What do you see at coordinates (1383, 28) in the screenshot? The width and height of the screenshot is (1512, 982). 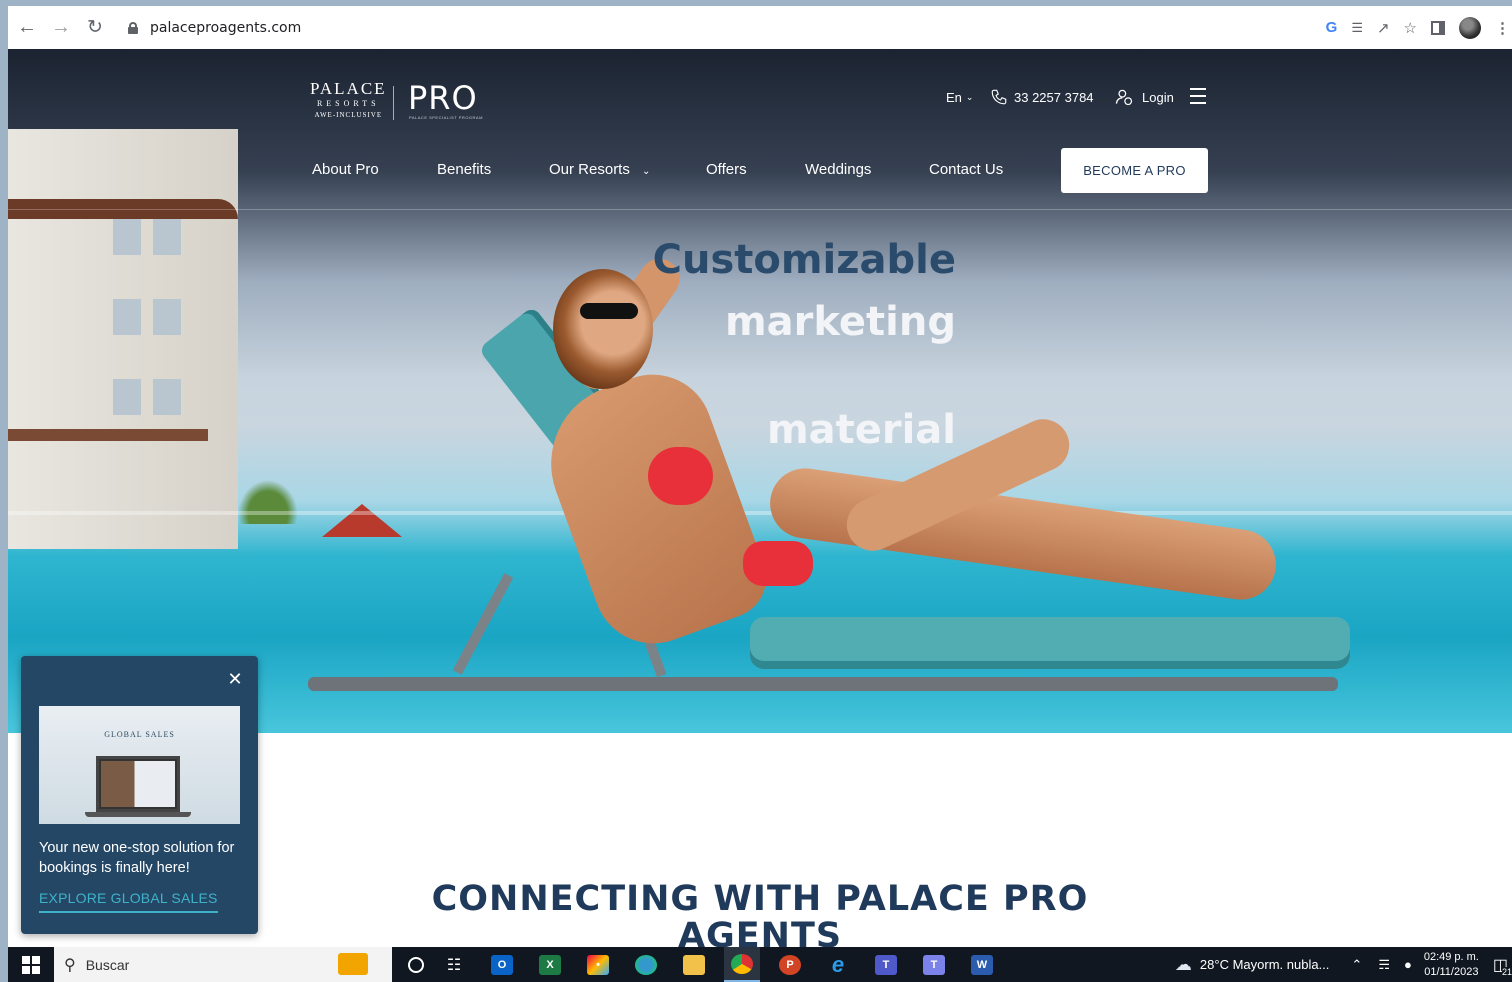 I see `share-icon: ↗` at bounding box center [1383, 28].